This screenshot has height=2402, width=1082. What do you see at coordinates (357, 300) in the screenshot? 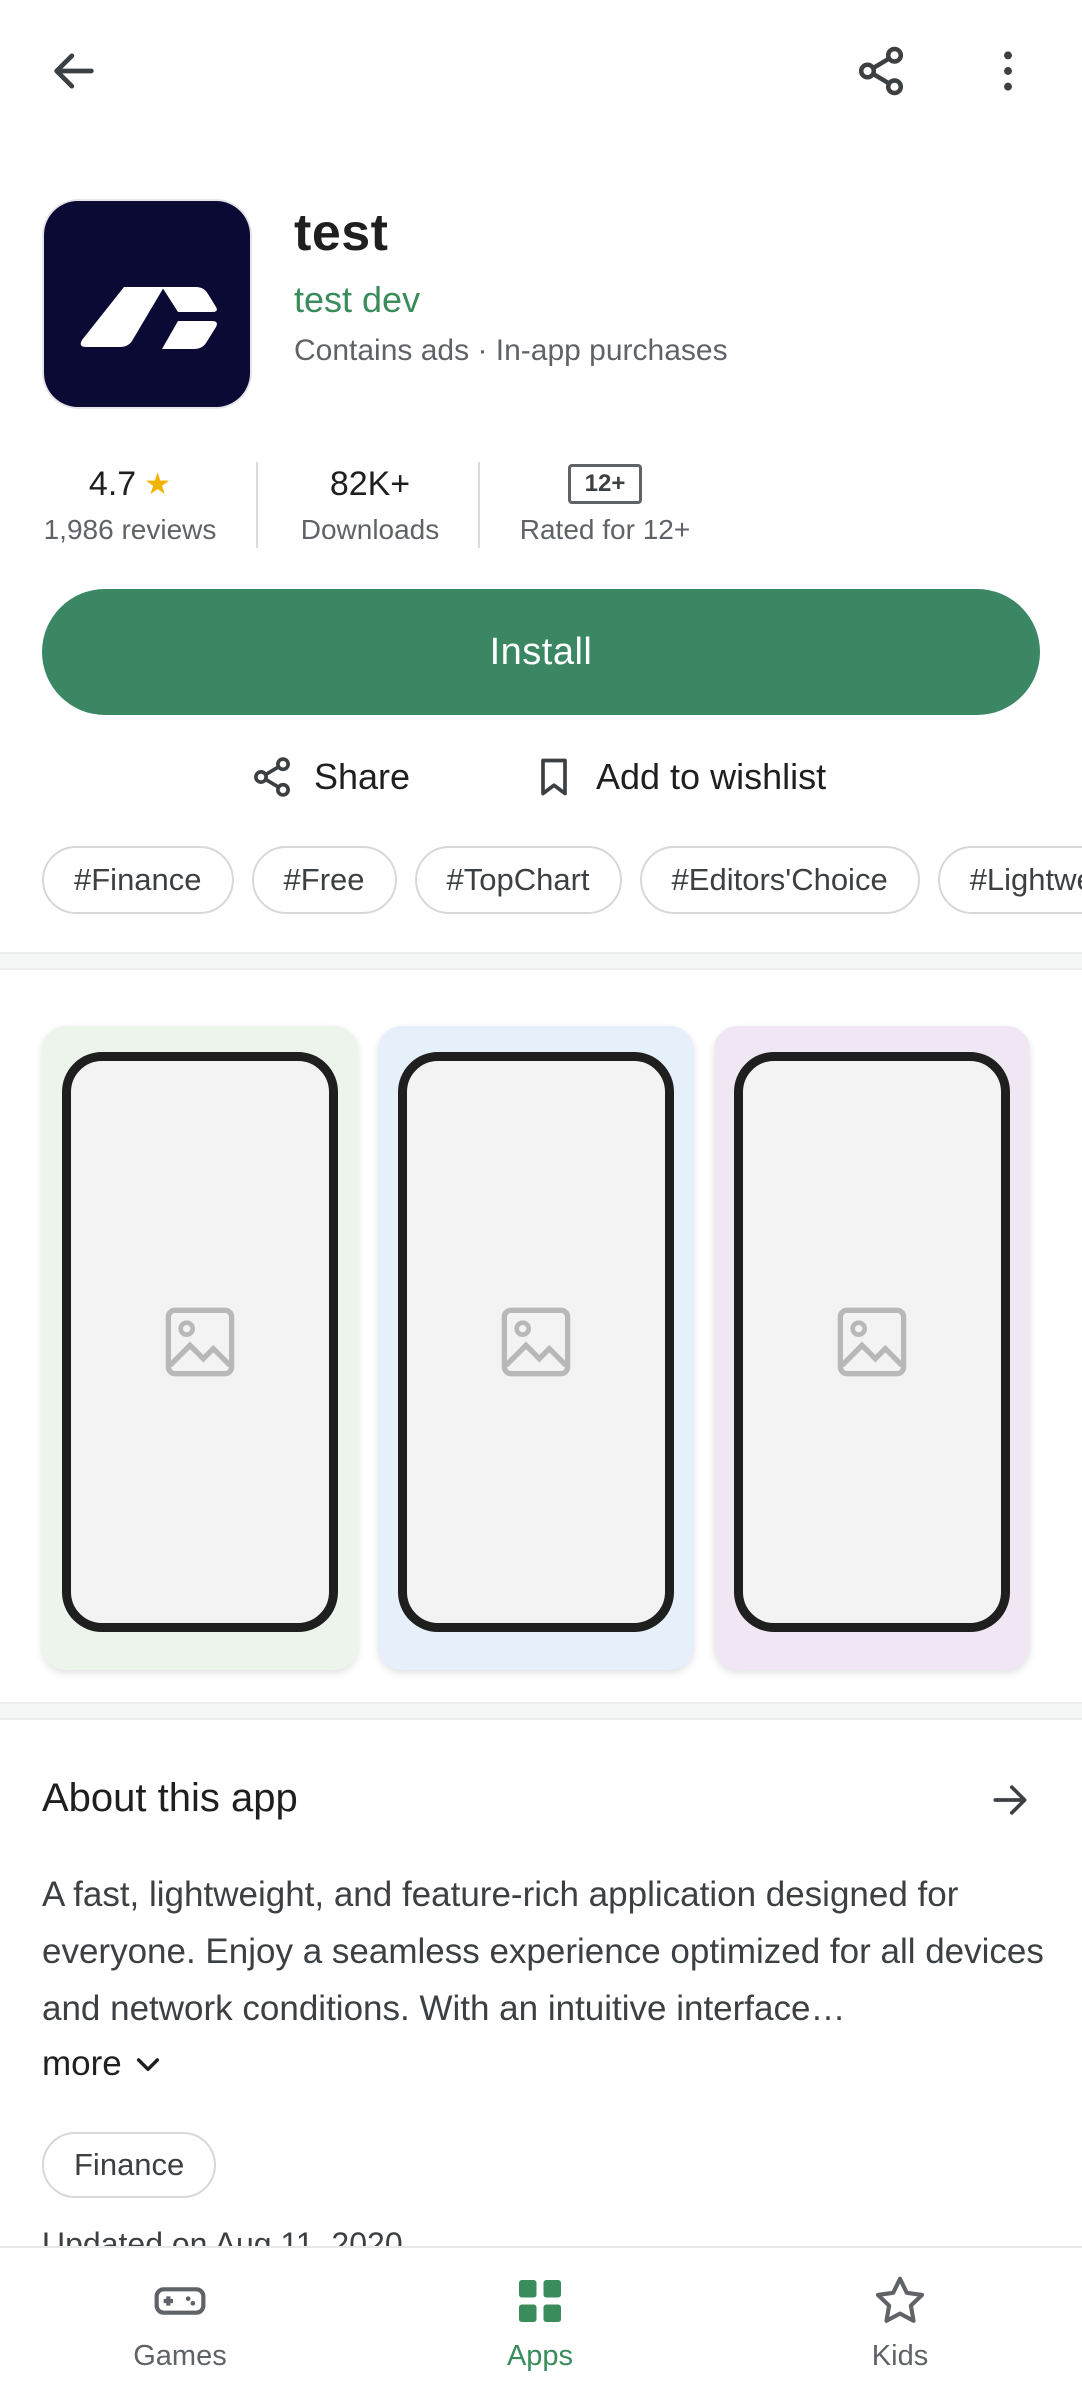
I see `developer-link: test dev` at bounding box center [357, 300].